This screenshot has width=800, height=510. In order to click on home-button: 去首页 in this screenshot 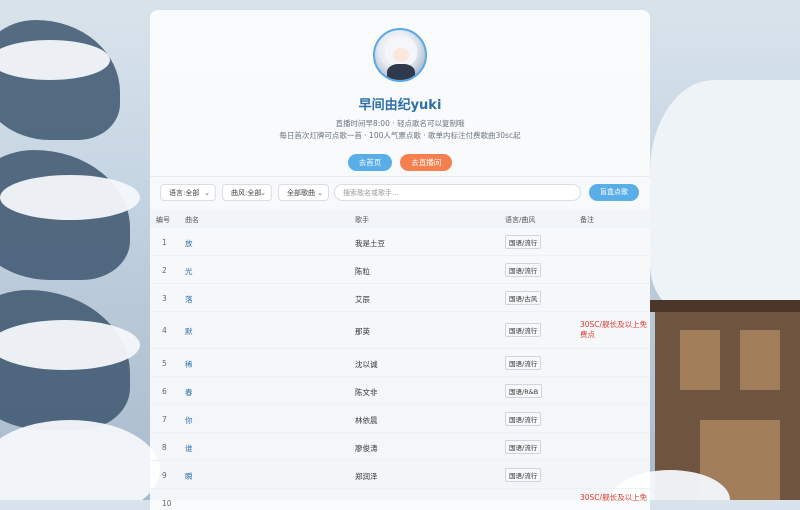, I will do `click(370, 162)`.